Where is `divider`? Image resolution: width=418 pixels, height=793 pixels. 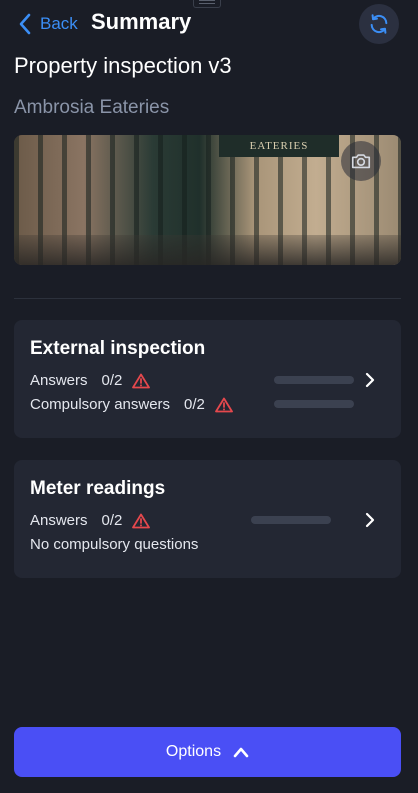 divider is located at coordinates (207, 298).